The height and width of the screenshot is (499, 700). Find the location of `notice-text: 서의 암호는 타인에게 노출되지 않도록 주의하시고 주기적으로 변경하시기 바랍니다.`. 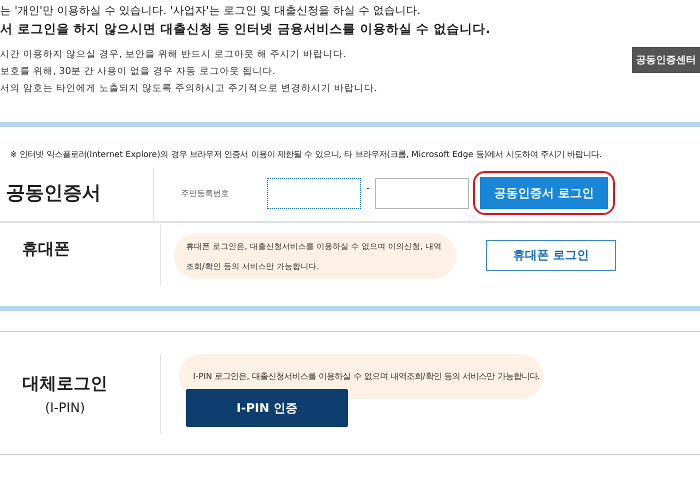

notice-text: 서의 암호는 타인에게 노출되지 않도록 주의하시고 주기적으로 변경하시기 바랍니다. is located at coordinates (189, 89).